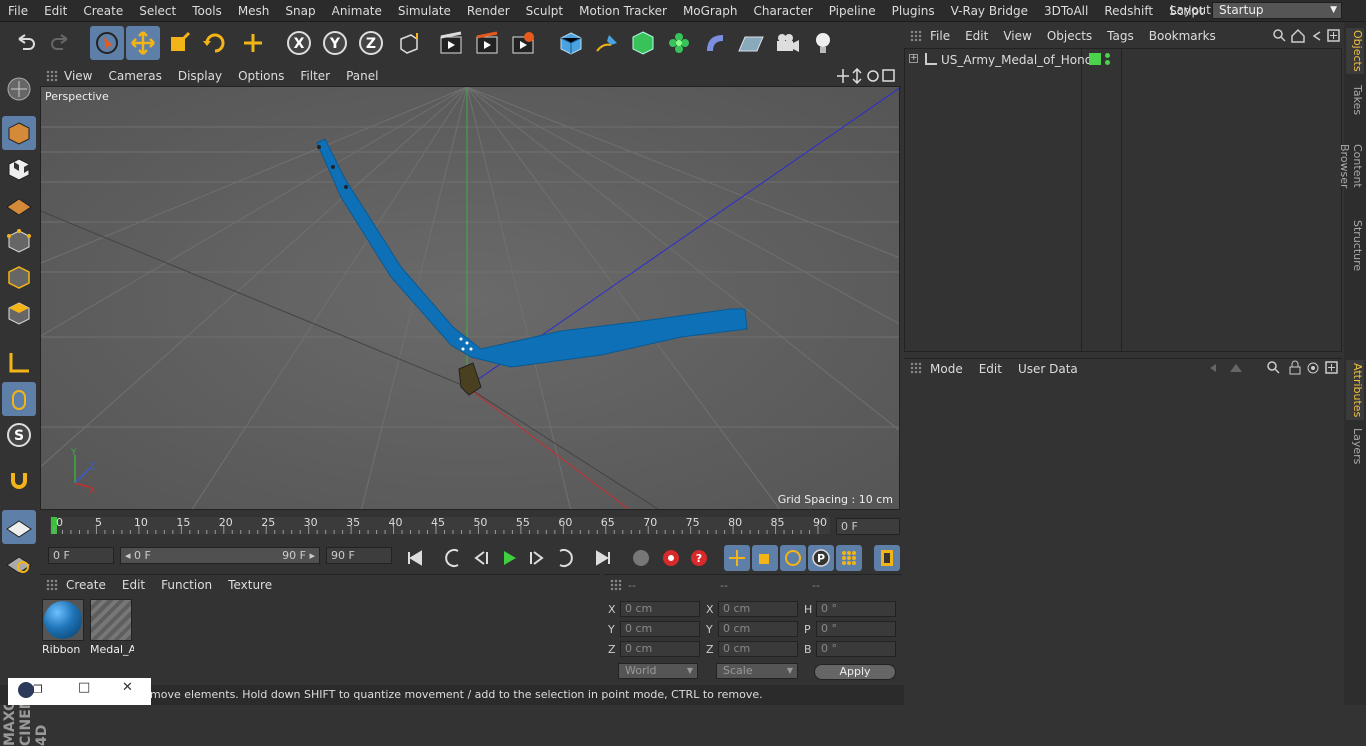  I want to click on position-z-field: 0 cm, so click(660, 649).